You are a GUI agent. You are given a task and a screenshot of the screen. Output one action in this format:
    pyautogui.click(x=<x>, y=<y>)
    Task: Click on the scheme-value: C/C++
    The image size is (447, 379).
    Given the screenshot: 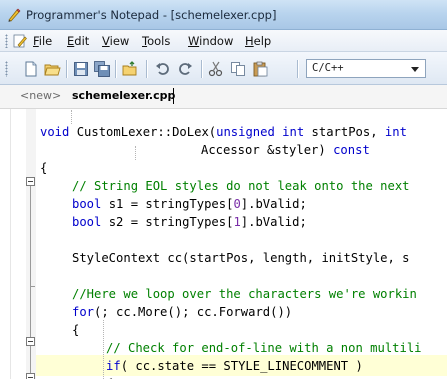 What is the action you would take?
    pyautogui.click(x=328, y=68)
    